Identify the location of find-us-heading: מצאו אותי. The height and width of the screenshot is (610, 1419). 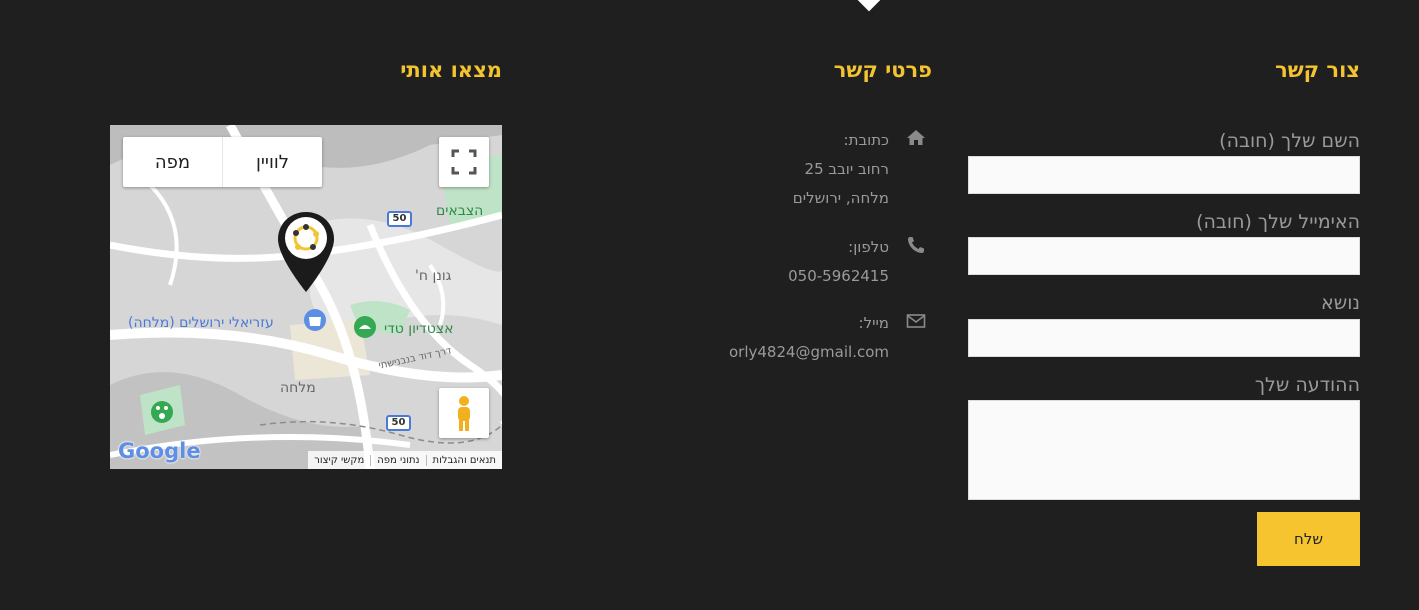
(451, 70).